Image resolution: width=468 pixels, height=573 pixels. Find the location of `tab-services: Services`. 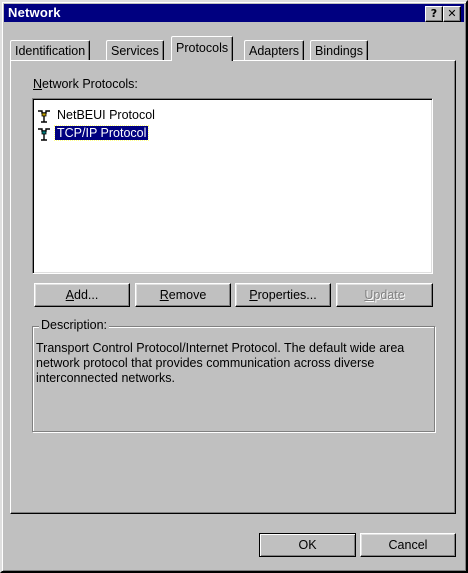

tab-services: Services is located at coordinates (135, 50).